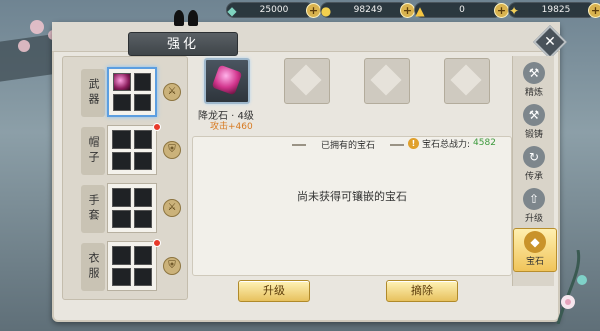 Image resolution: width=600 pixels, height=331 pixels. What do you see at coordinates (554, 10) in the screenshot?
I see `resource-coin: ✦ 19825 +` at bounding box center [554, 10].